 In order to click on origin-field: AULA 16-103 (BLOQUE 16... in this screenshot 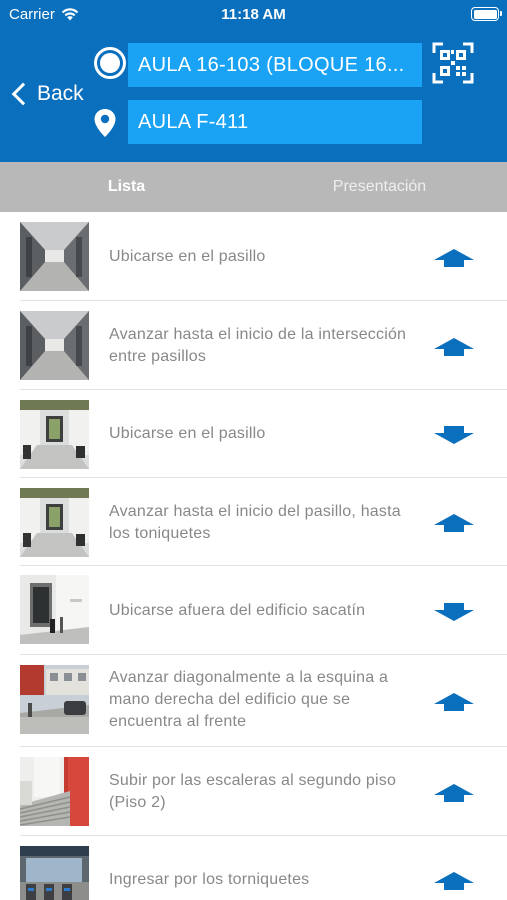, I will do `click(275, 65)`.